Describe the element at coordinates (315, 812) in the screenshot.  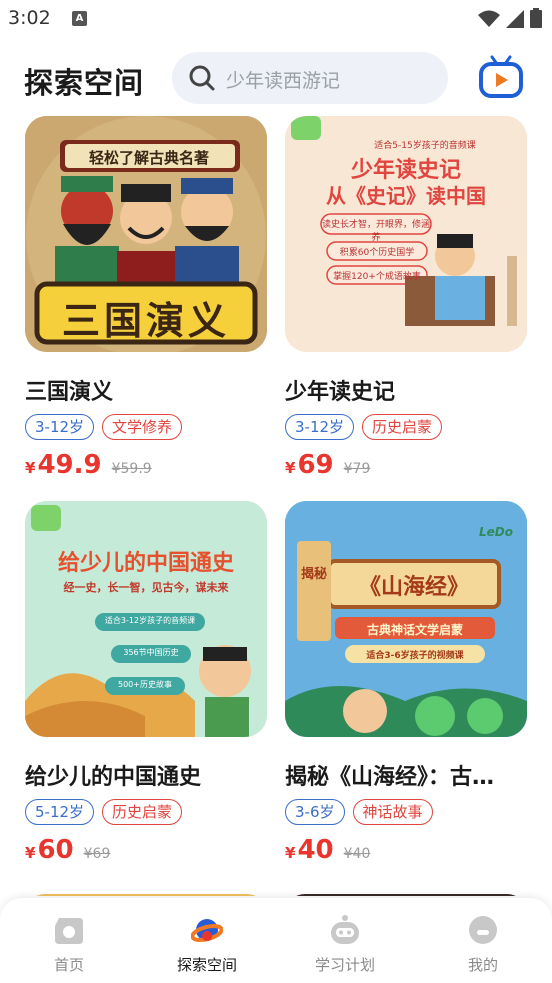
I see `age-tag: 3-6岁` at that location.